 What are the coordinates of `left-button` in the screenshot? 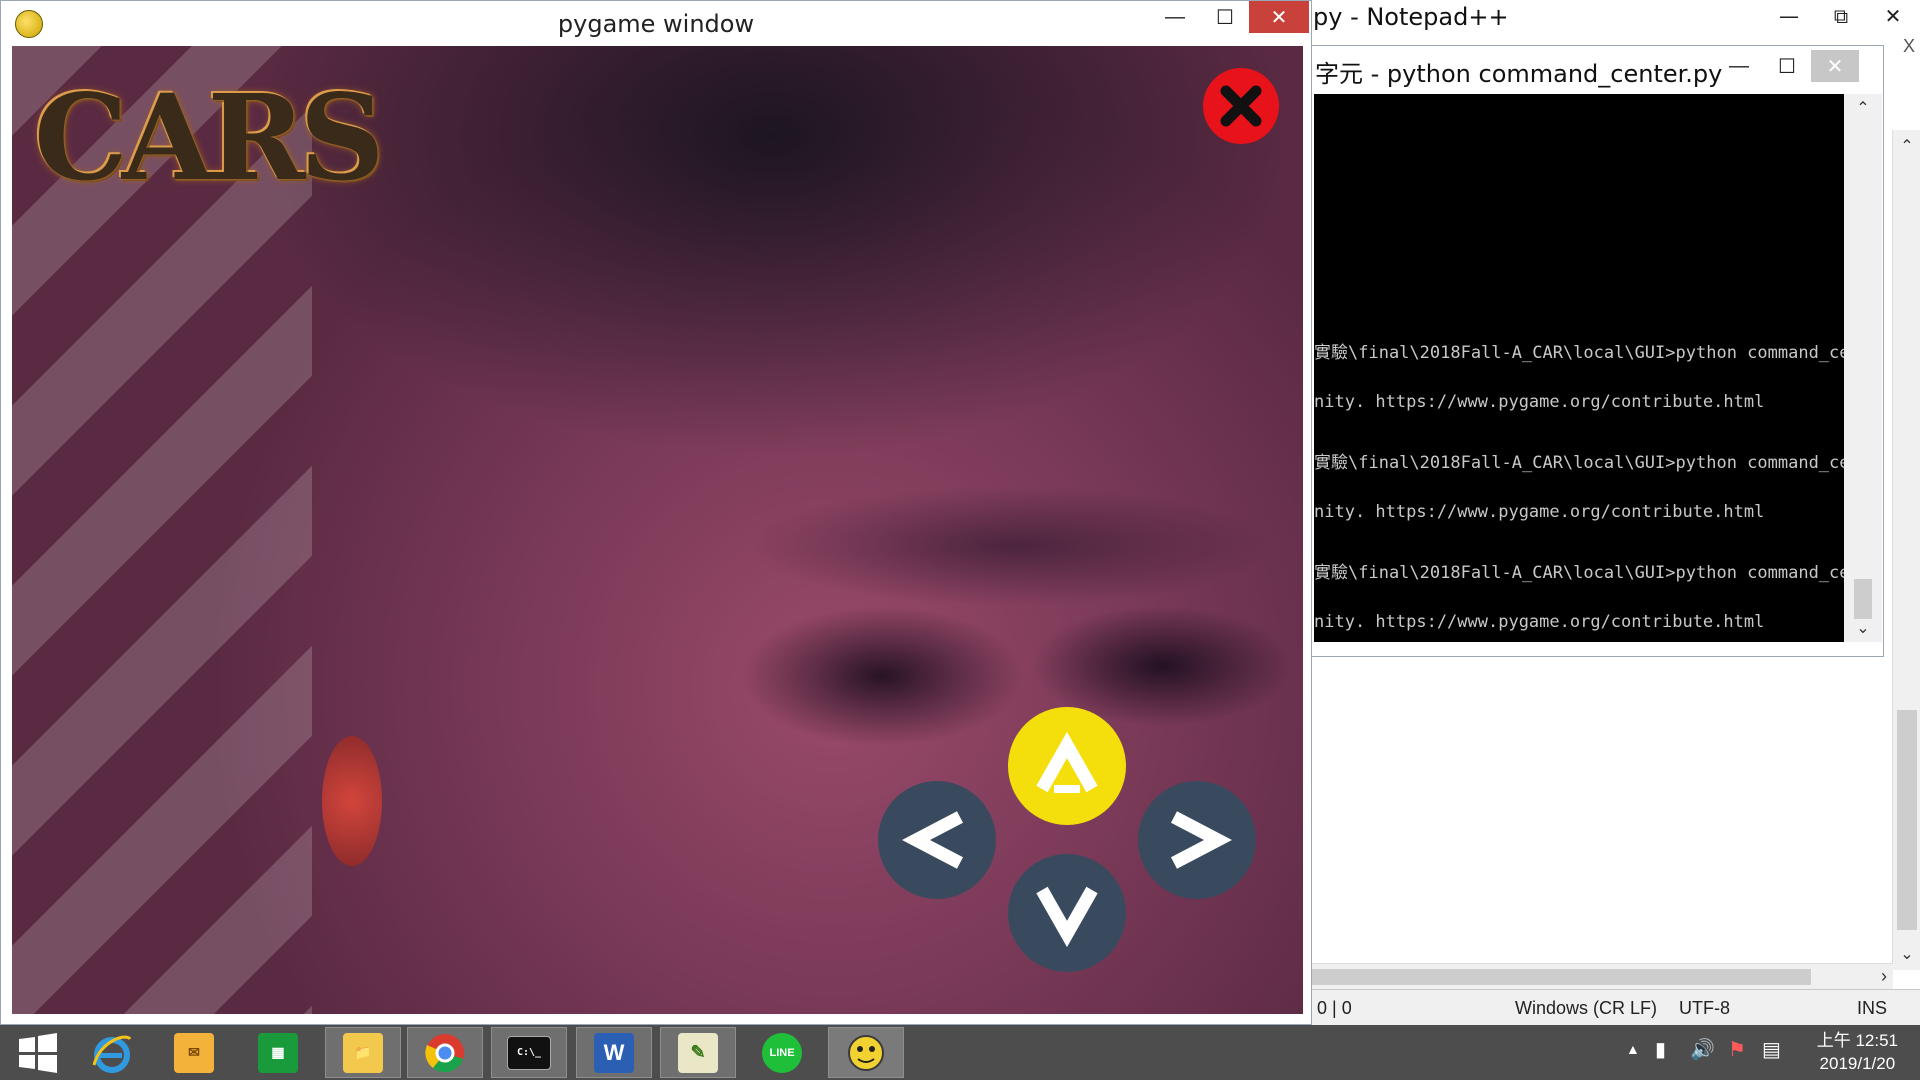 It's located at (937, 840).